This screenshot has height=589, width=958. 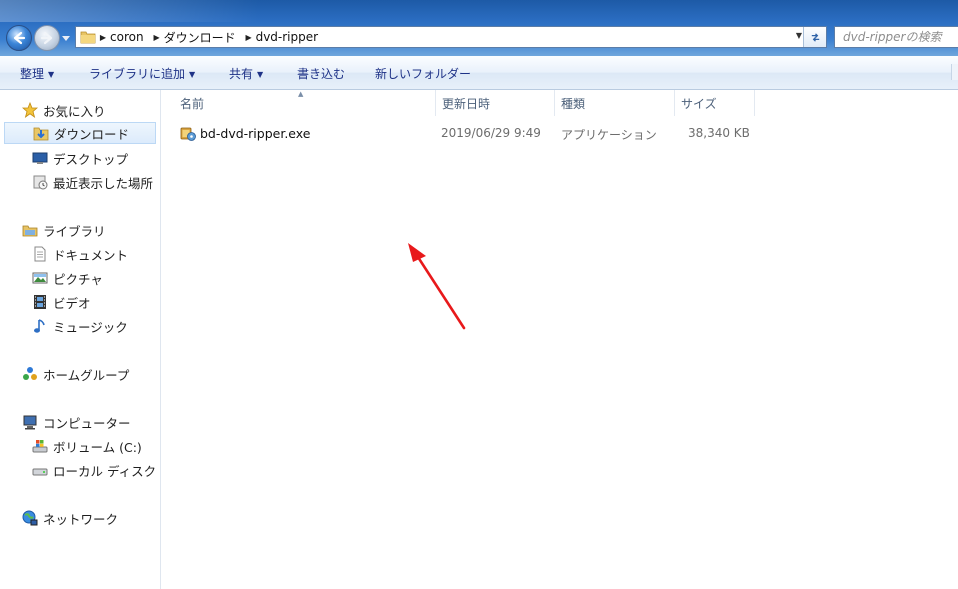 I want to click on column-header-type-label: 種類, so click(x=573, y=103).